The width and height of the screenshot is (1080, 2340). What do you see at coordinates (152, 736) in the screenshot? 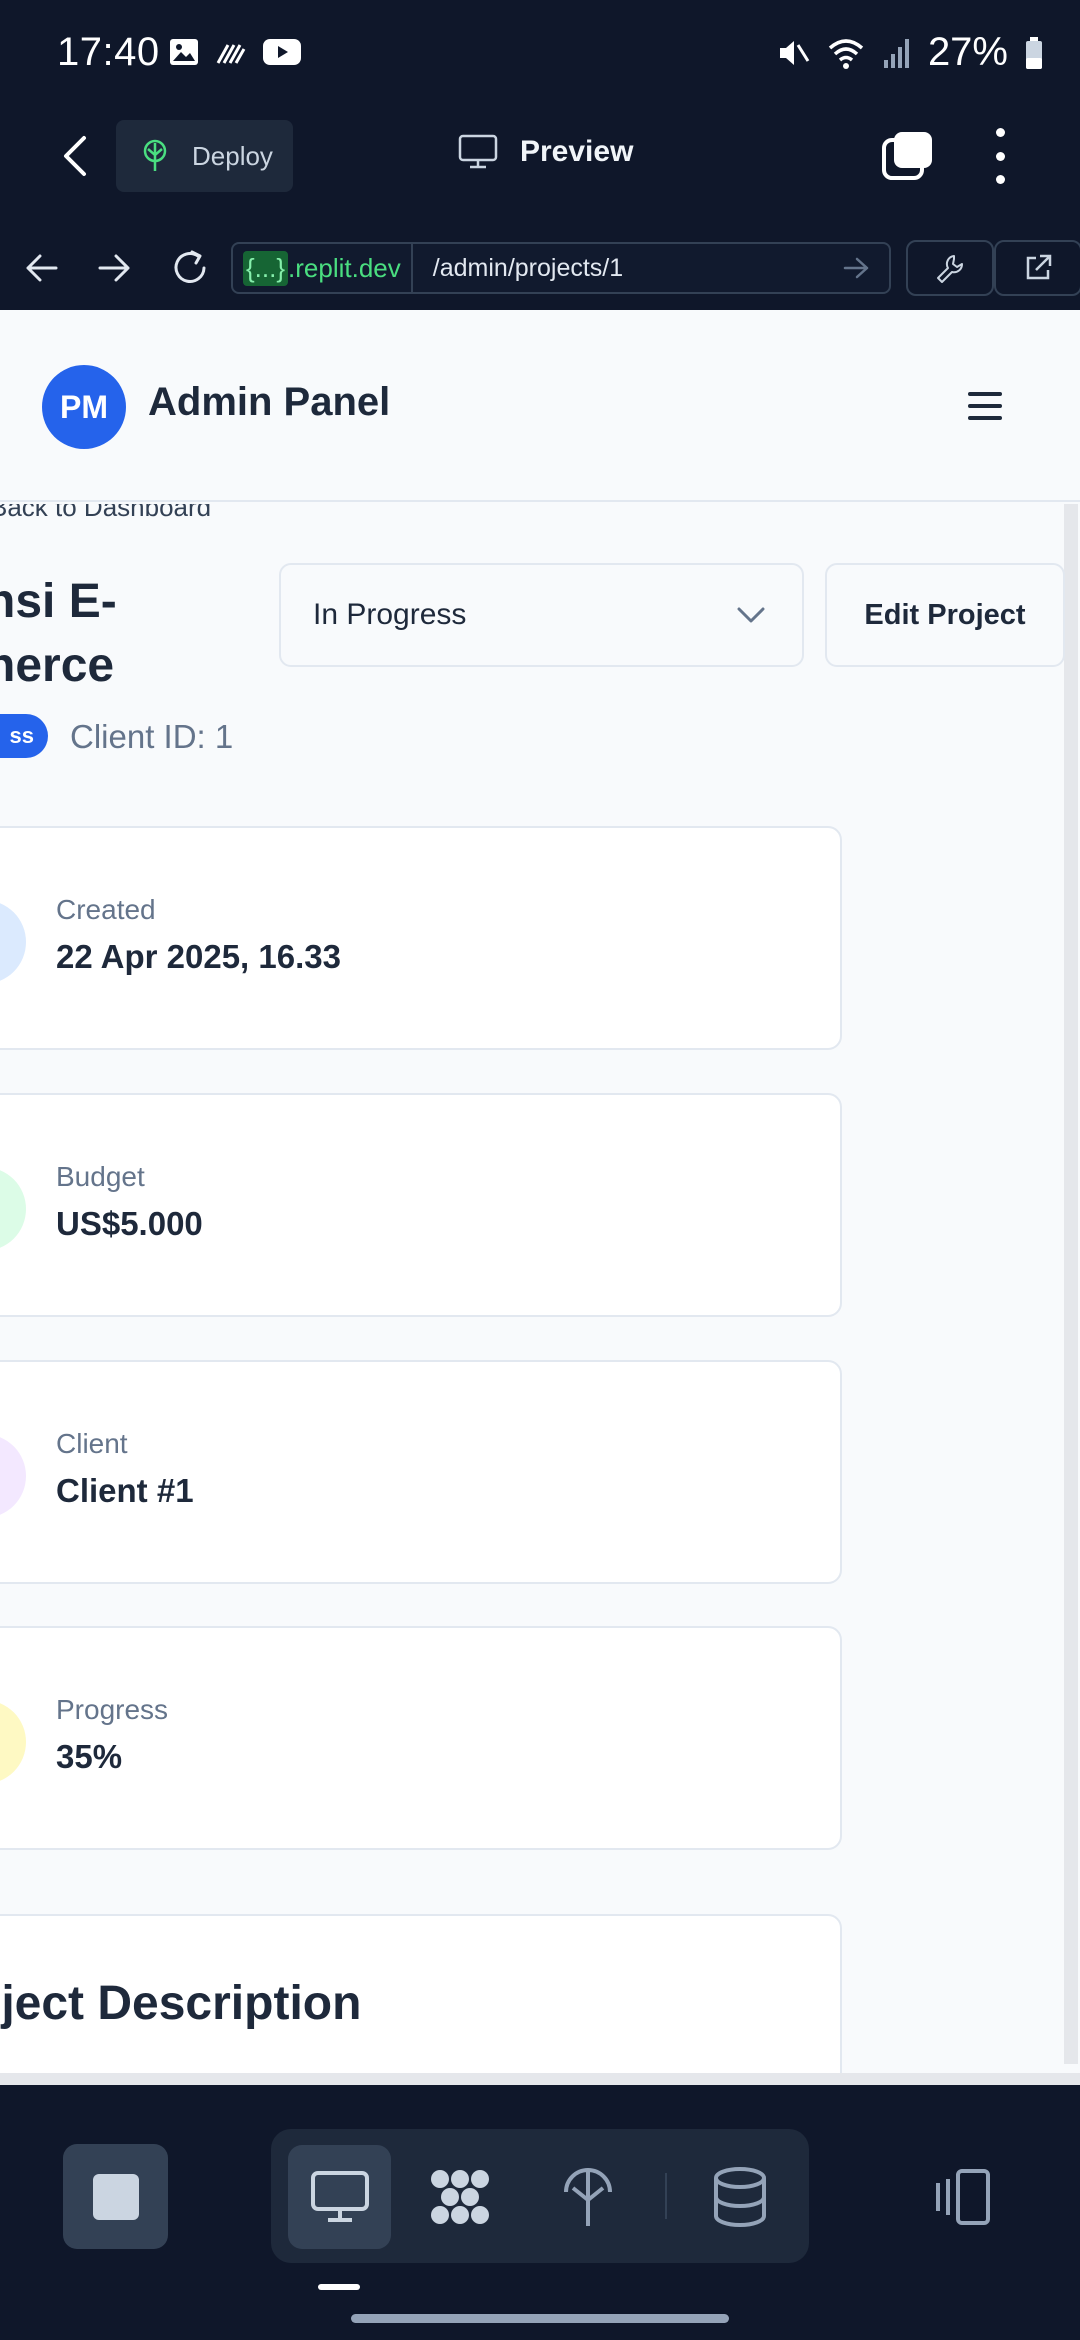
I see `client-id: Client ID: 1` at bounding box center [152, 736].